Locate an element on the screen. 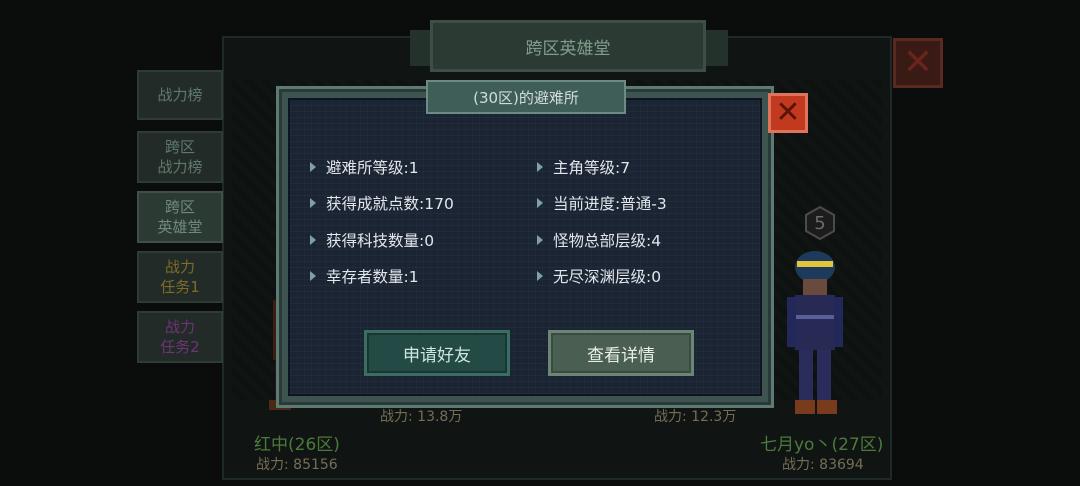  stat-hero-level: 主角等级:7 is located at coordinates (583, 167).